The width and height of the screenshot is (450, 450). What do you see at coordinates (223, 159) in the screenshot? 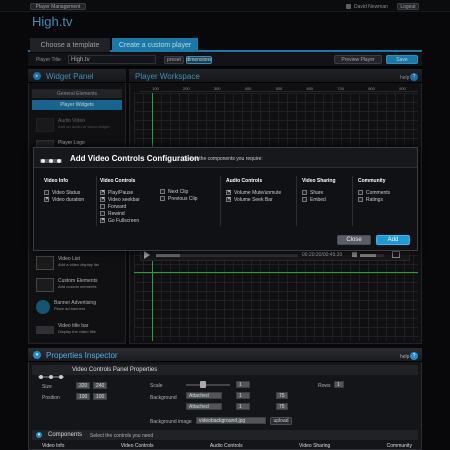
I see `modal-subtitle: Select the components you require:` at bounding box center [223, 159].